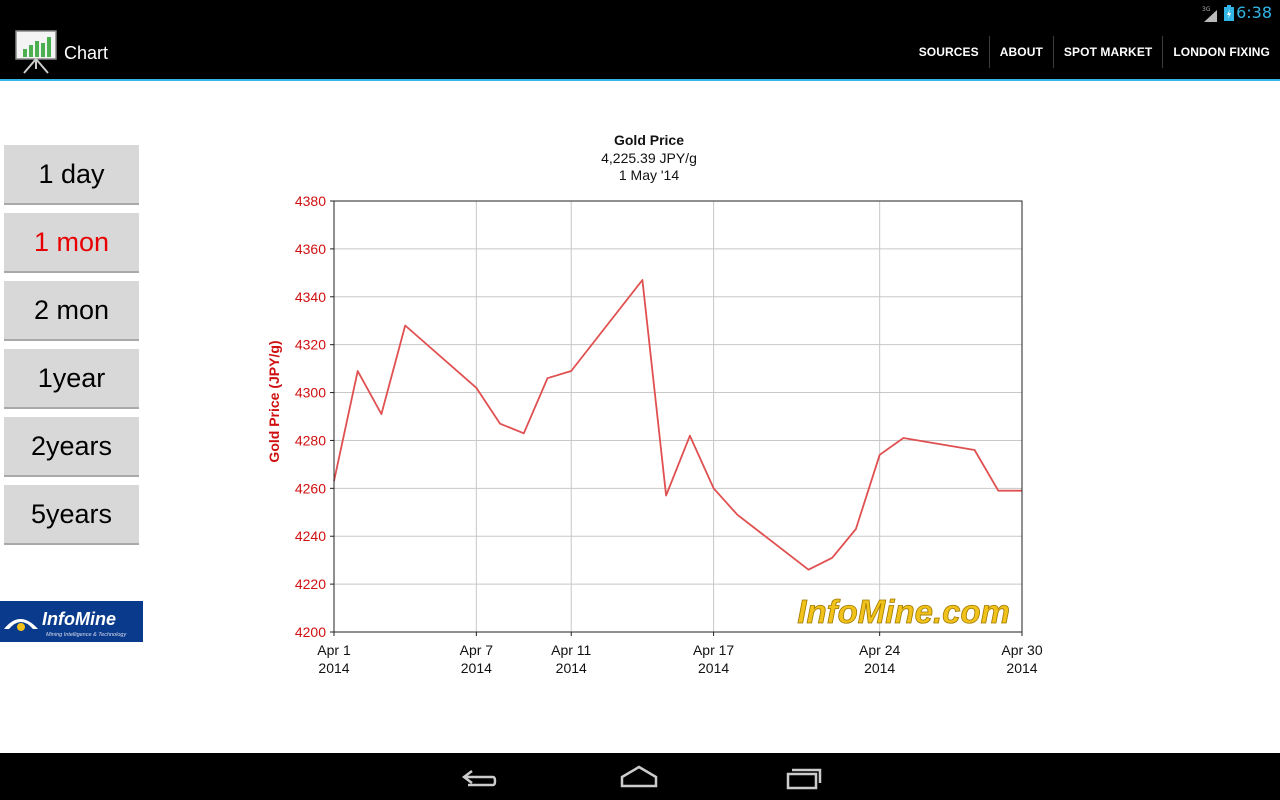  I want to click on chart-date: 1 May '14, so click(649, 175).